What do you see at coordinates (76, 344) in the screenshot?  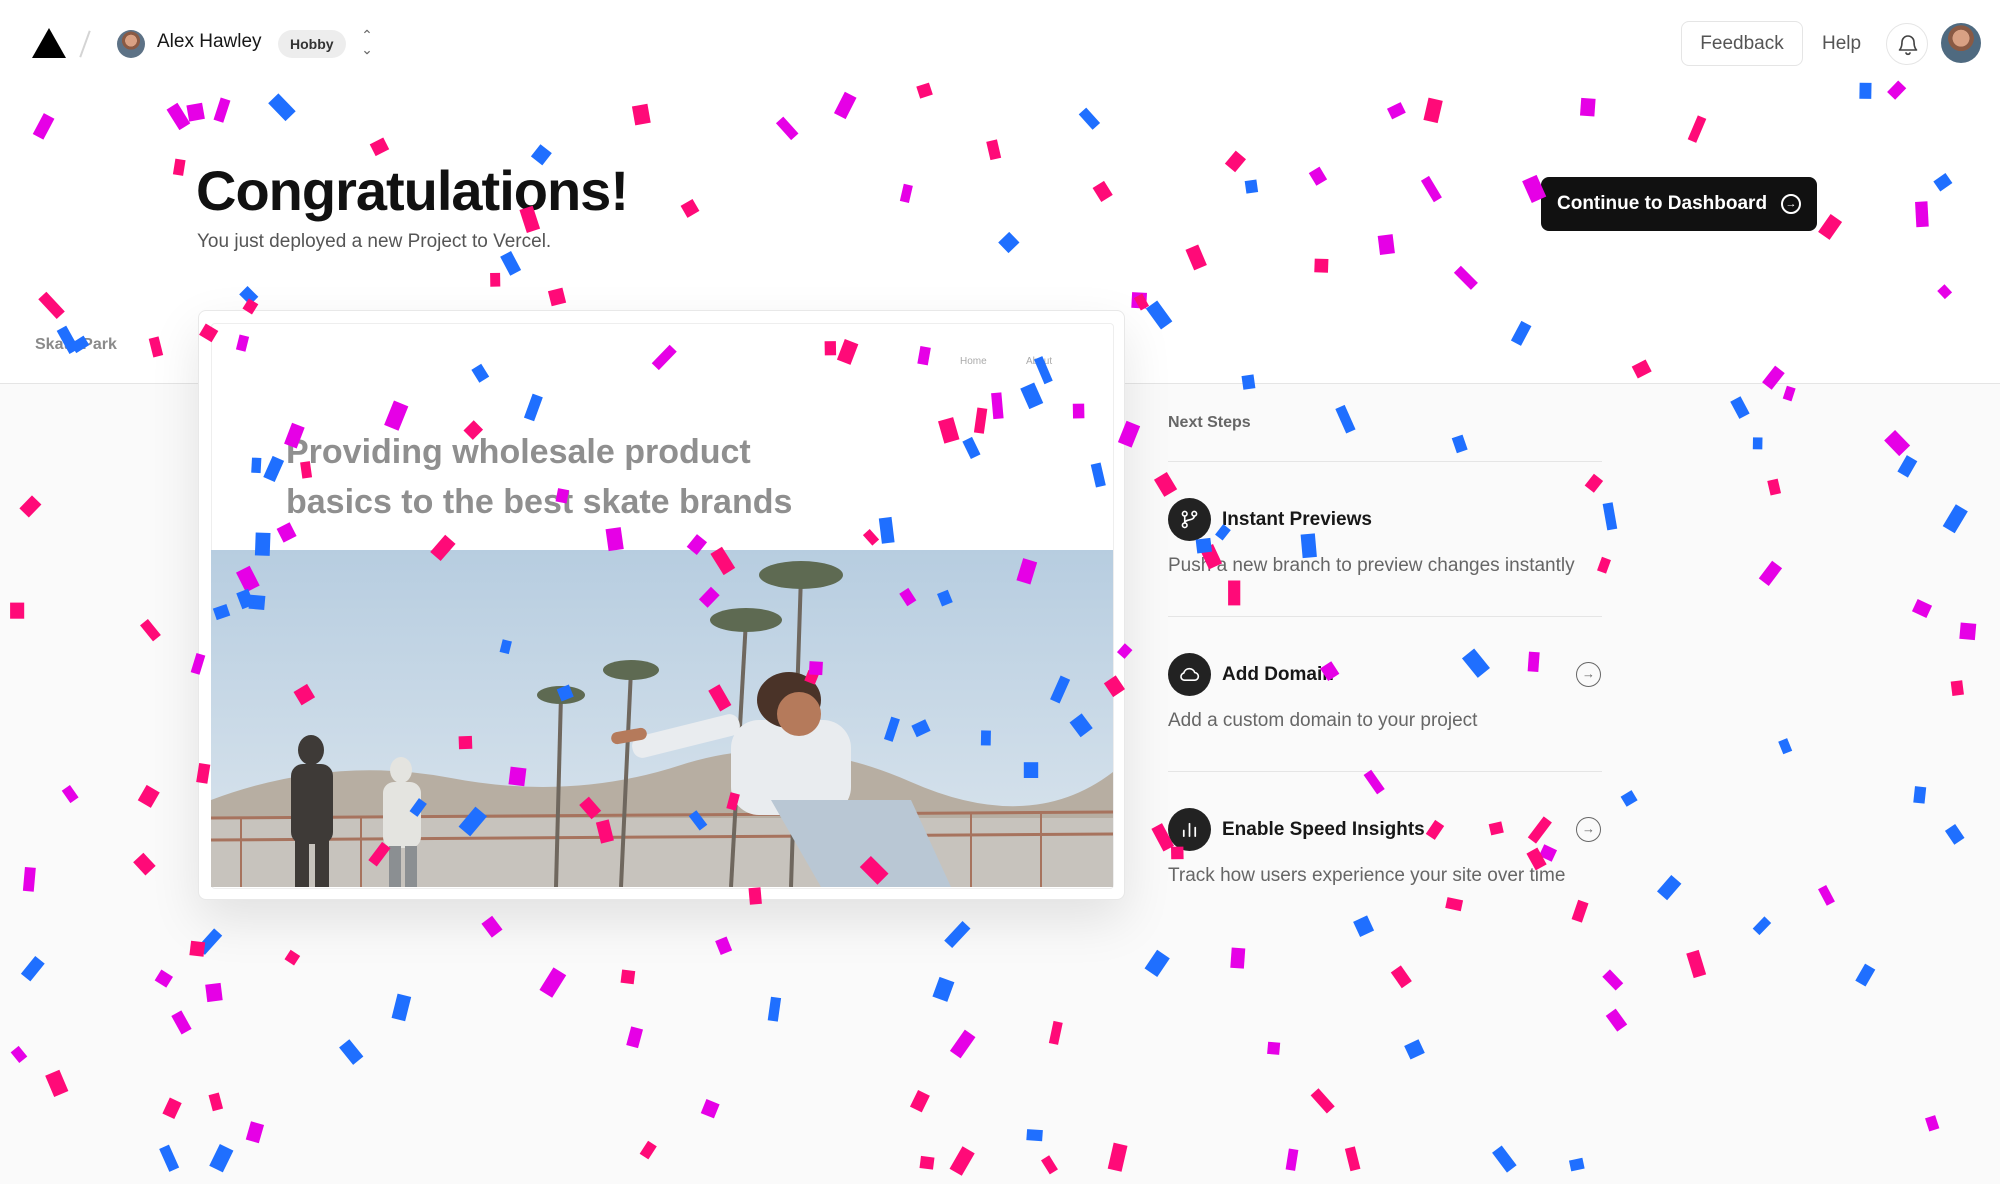 I see `preview-site-name: Skate Park` at bounding box center [76, 344].